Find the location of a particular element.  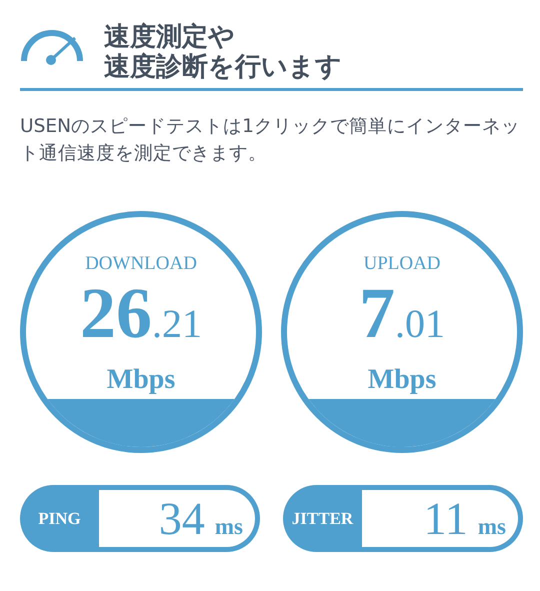

gauge-label: UPLOAD is located at coordinates (402, 264).